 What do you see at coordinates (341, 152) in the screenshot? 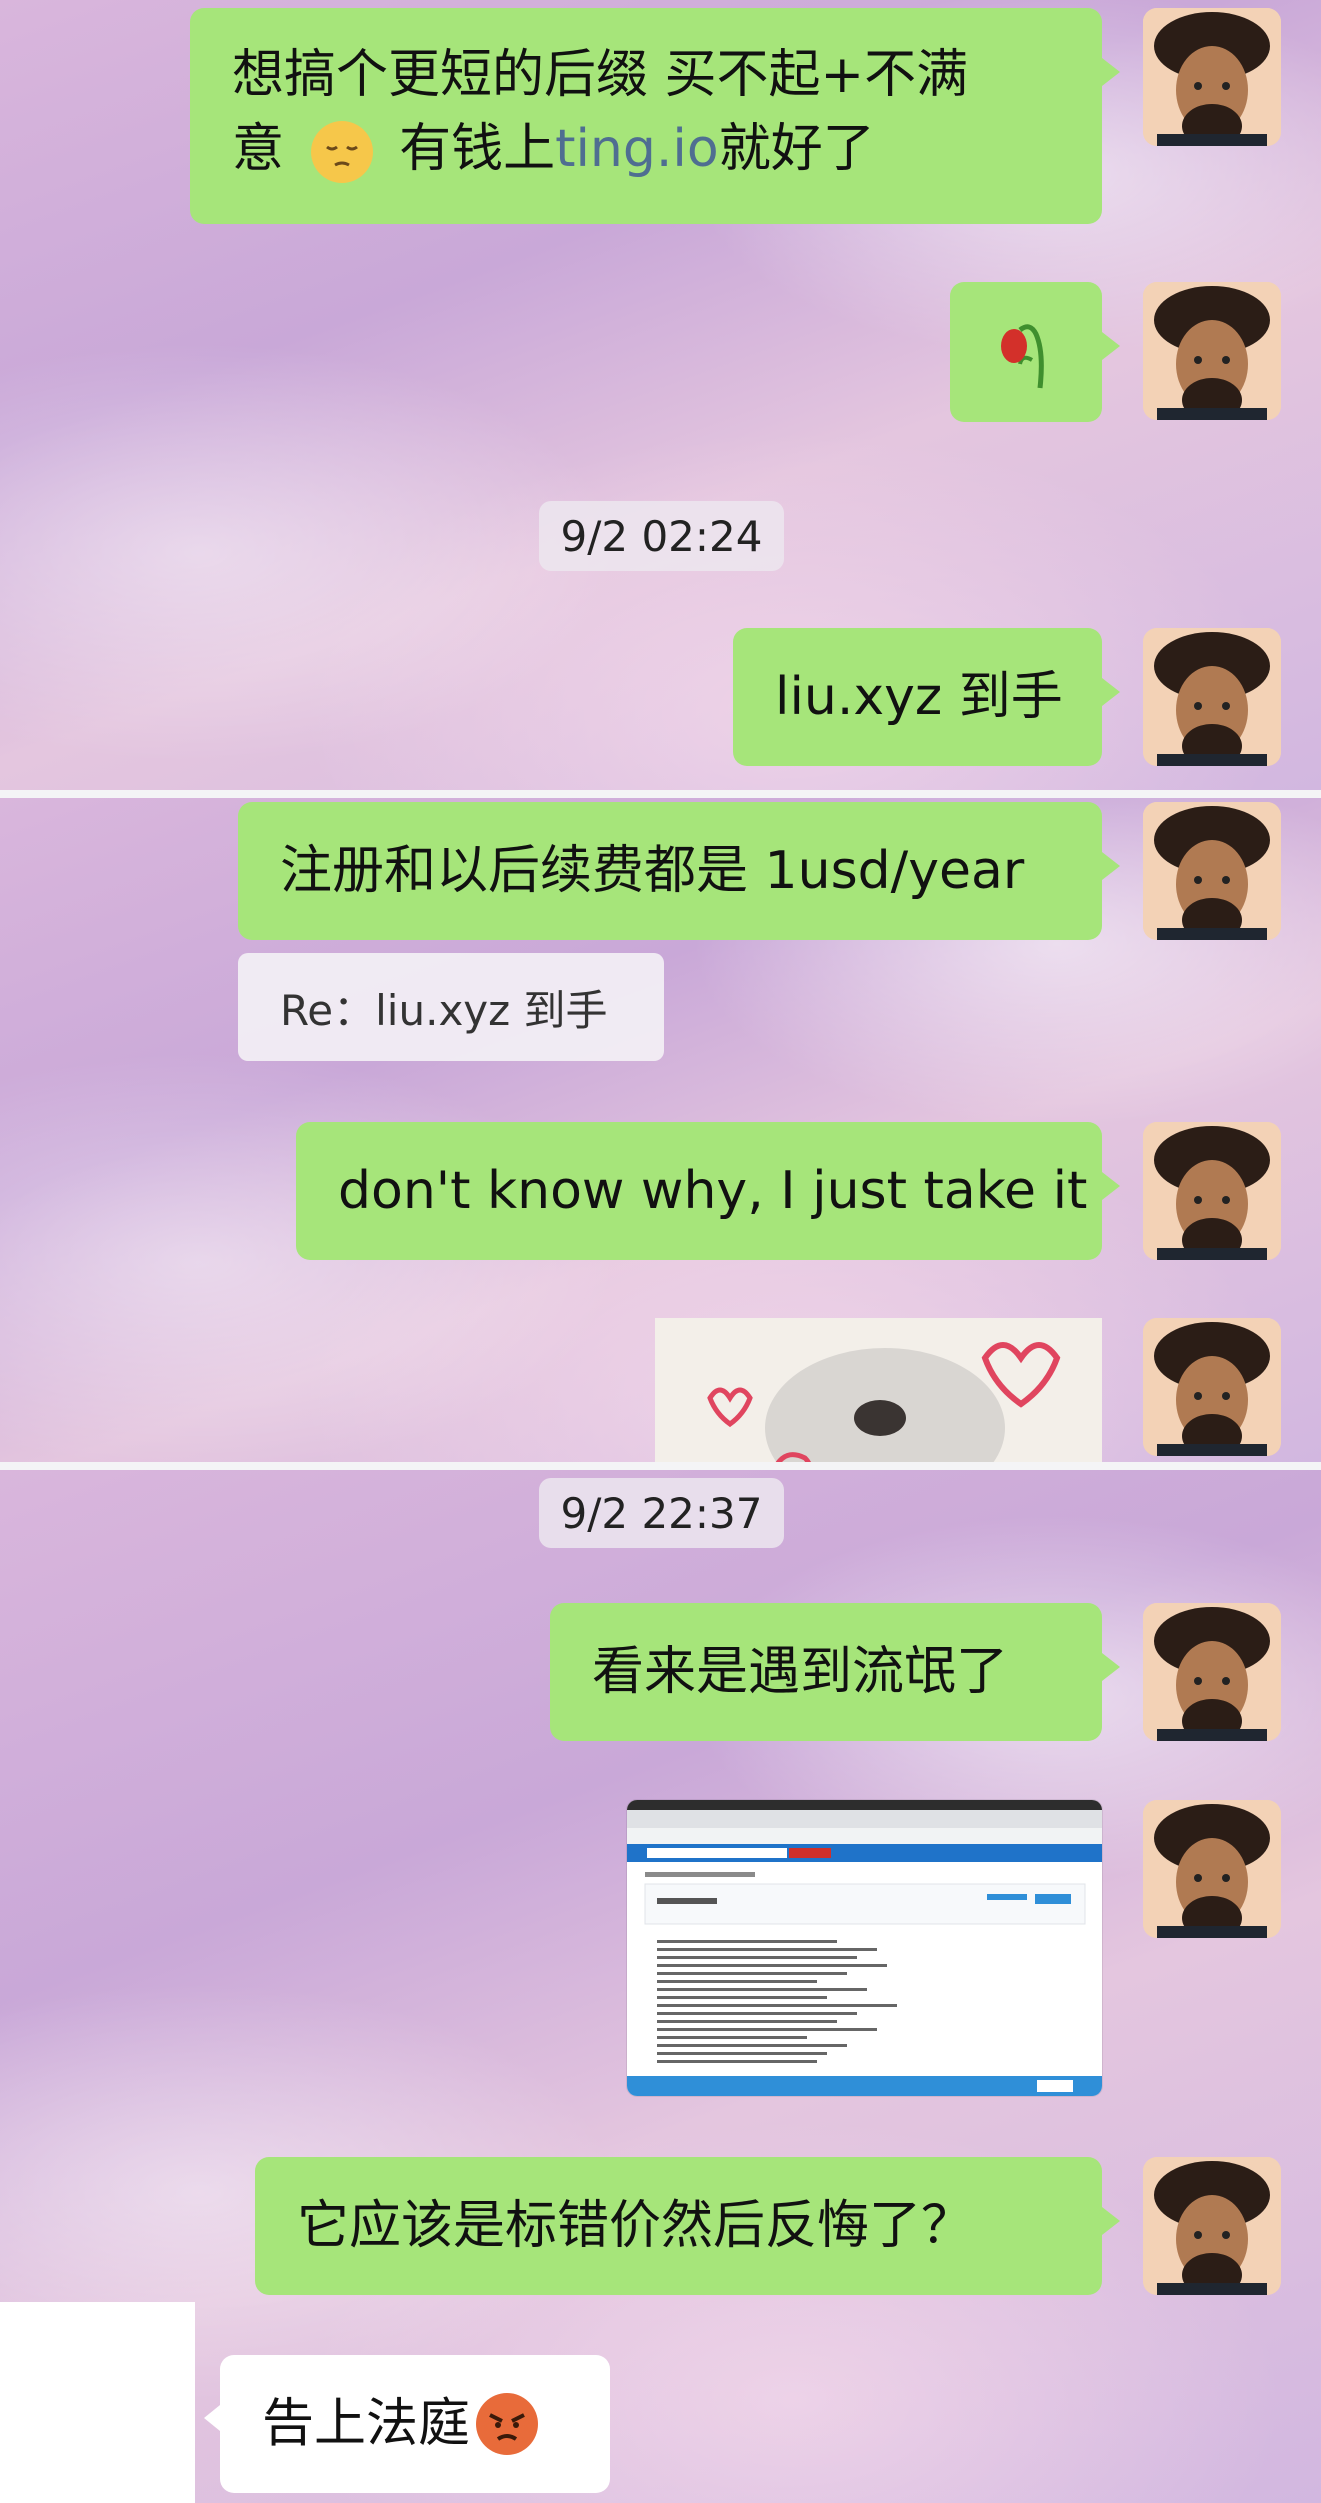
I see `pensive-face-icon` at bounding box center [341, 152].